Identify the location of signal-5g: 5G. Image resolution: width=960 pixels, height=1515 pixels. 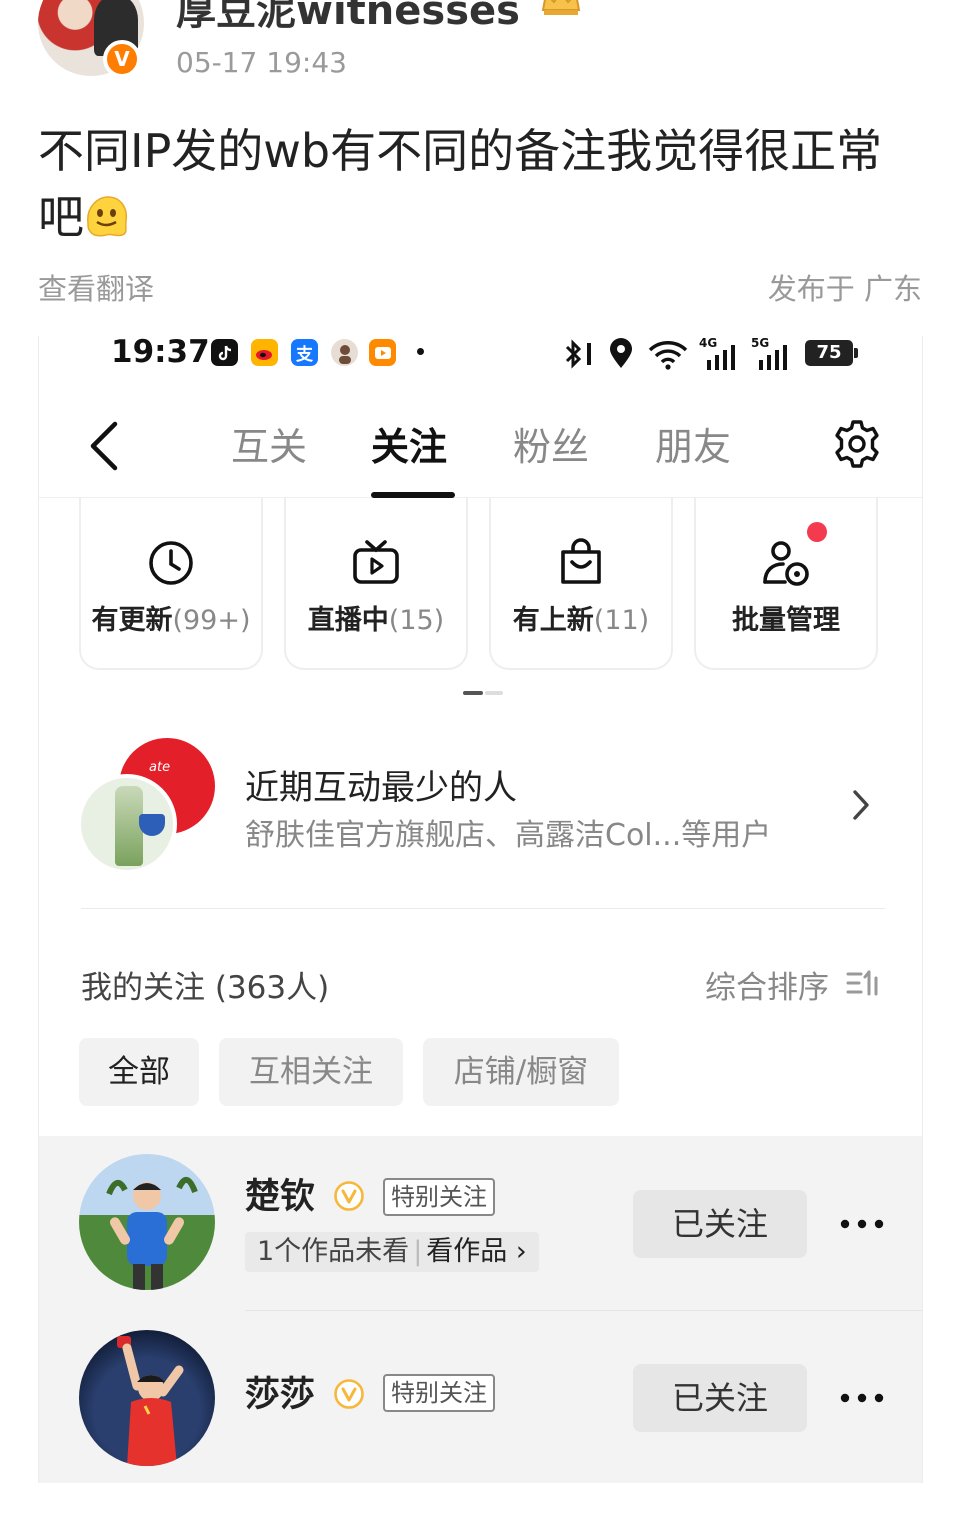
(771, 353).